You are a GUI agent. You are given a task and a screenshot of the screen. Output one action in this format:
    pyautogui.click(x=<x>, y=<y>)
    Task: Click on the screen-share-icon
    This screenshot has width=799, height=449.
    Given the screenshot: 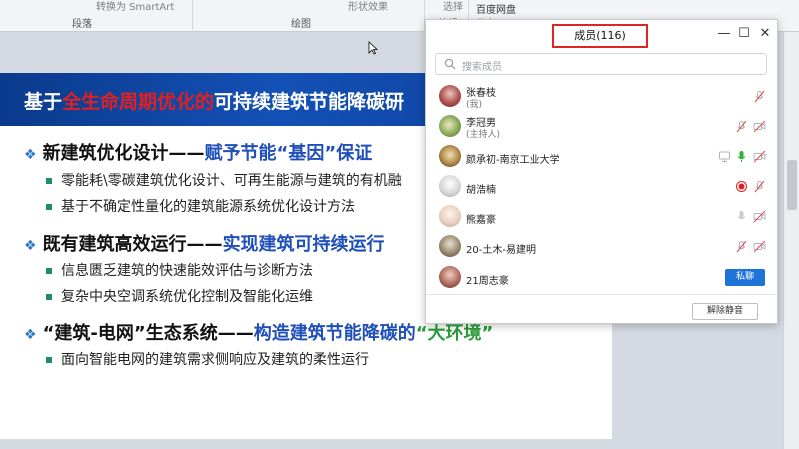 What is the action you would take?
    pyautogui.click(x=724, y=156)
    